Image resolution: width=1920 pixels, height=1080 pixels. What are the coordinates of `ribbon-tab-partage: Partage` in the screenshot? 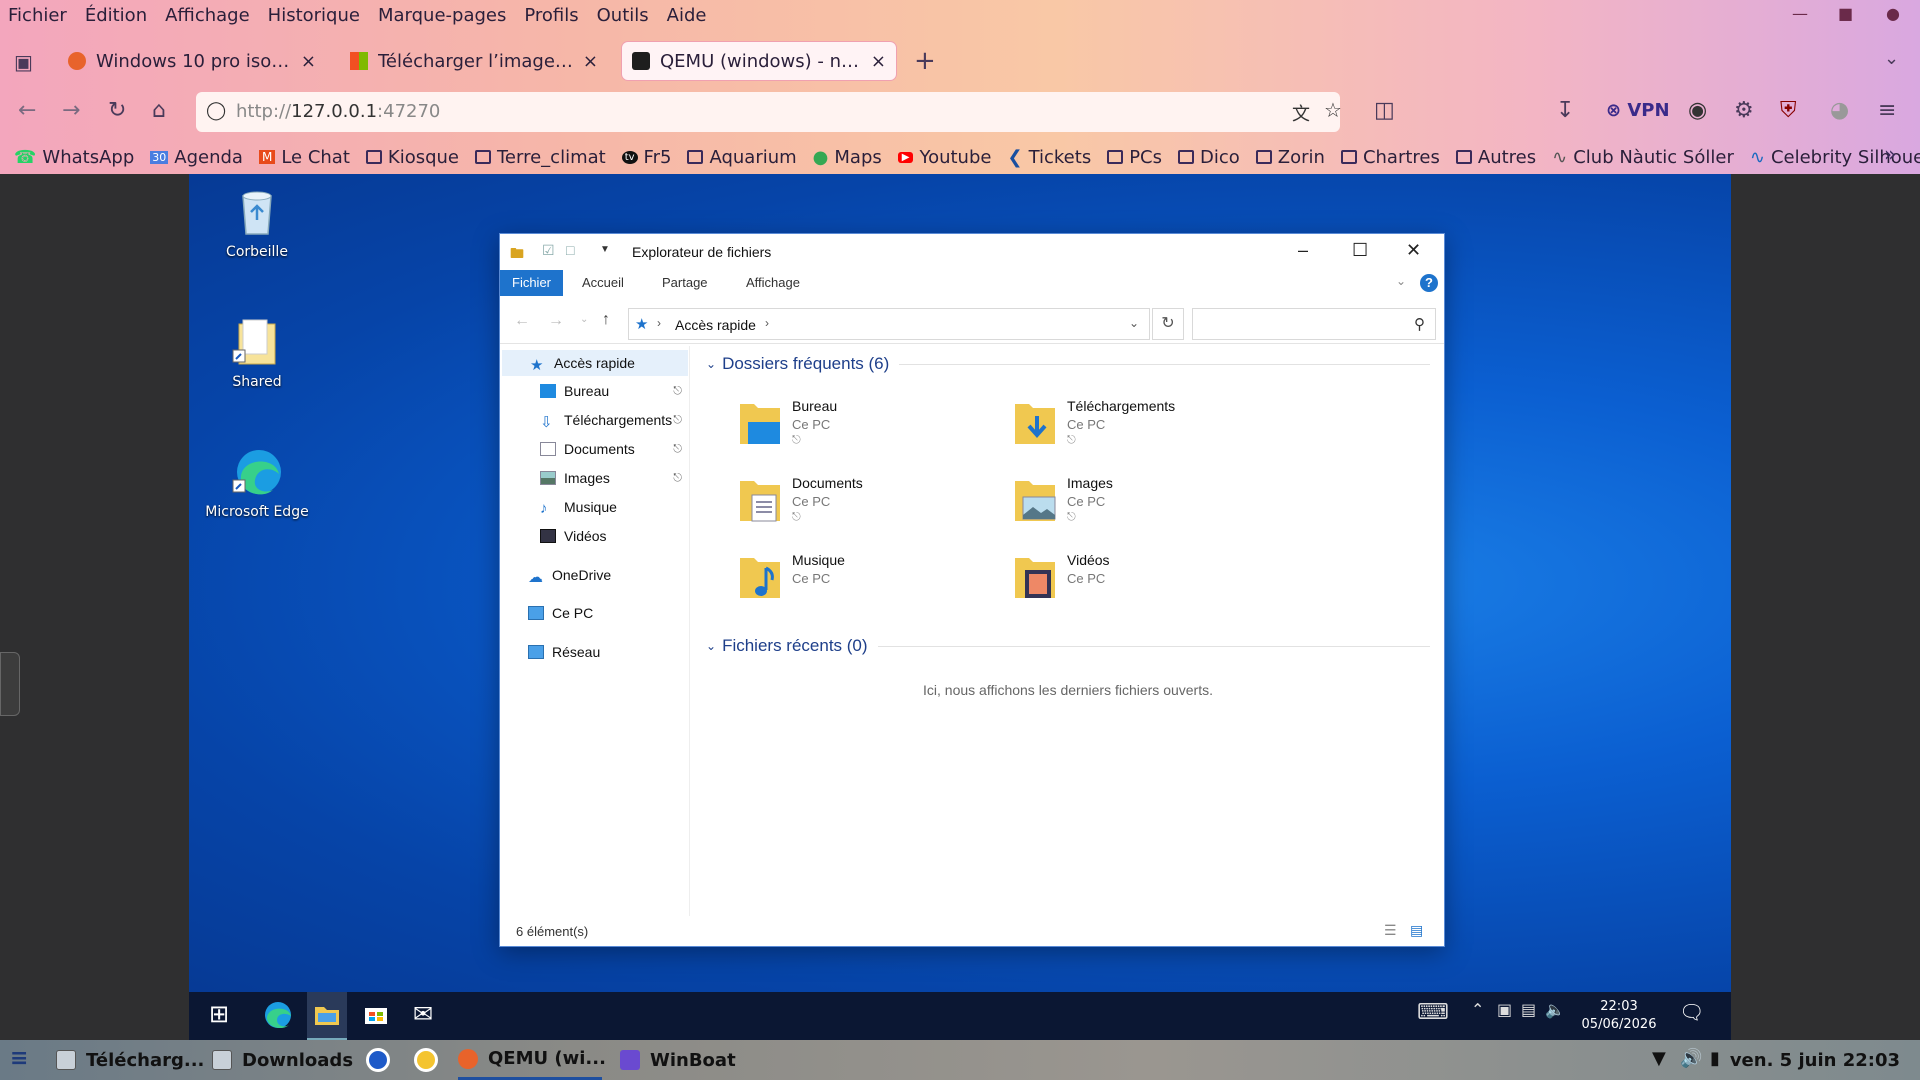 It's located at (685, 283).